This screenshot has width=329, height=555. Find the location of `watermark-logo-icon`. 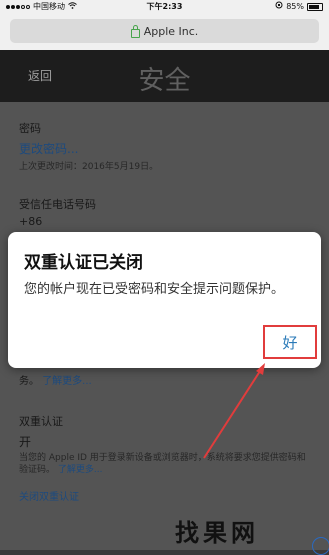

watermark-logo-icon is located at coordinates (320, 546).